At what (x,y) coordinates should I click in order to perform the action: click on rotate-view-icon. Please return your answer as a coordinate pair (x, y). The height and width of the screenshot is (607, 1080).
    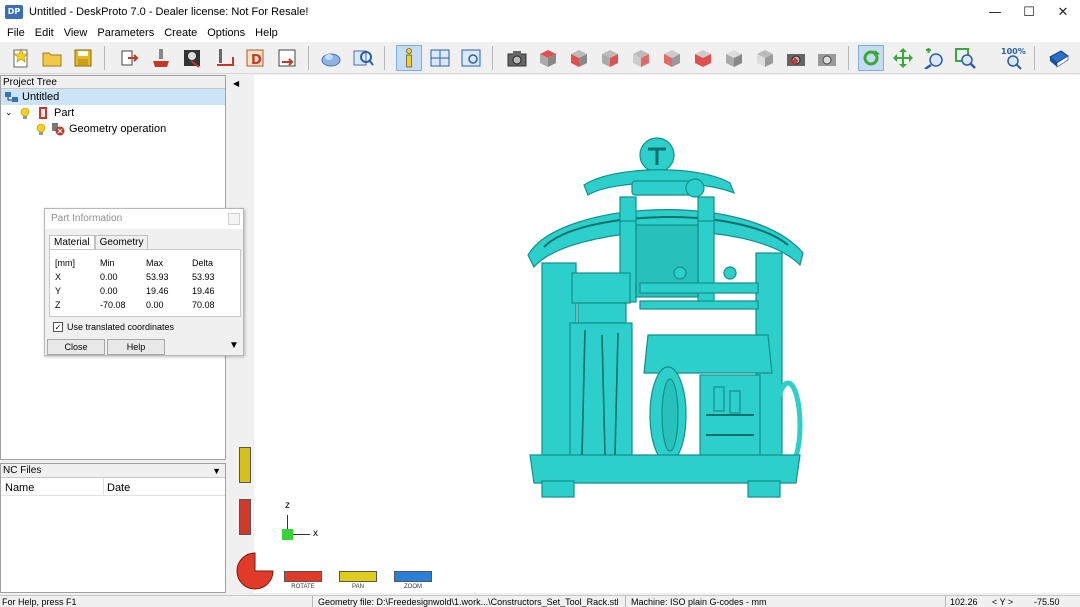
    Looking at the image, I should click on (871, 58).